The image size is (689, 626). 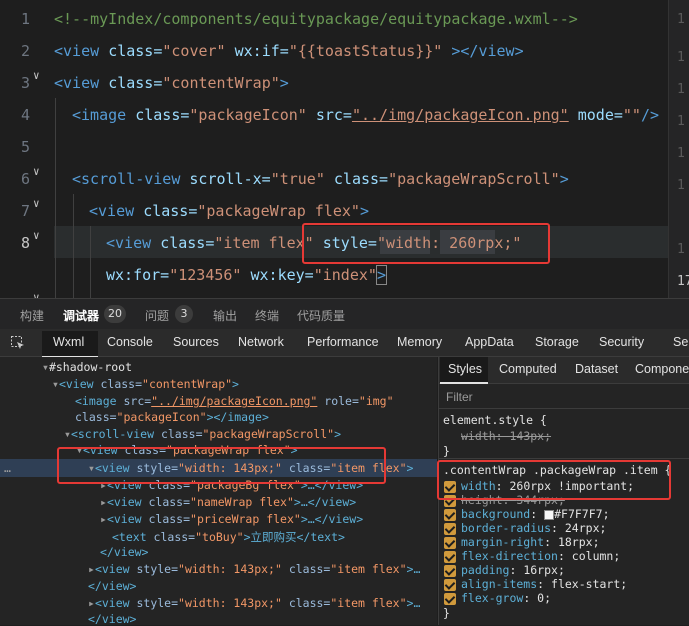 What do you see at coordinates (365, 51) in the screenshot?
I see `attr-value: "{{toastStatus}}"` at bounding box center [365, 51].